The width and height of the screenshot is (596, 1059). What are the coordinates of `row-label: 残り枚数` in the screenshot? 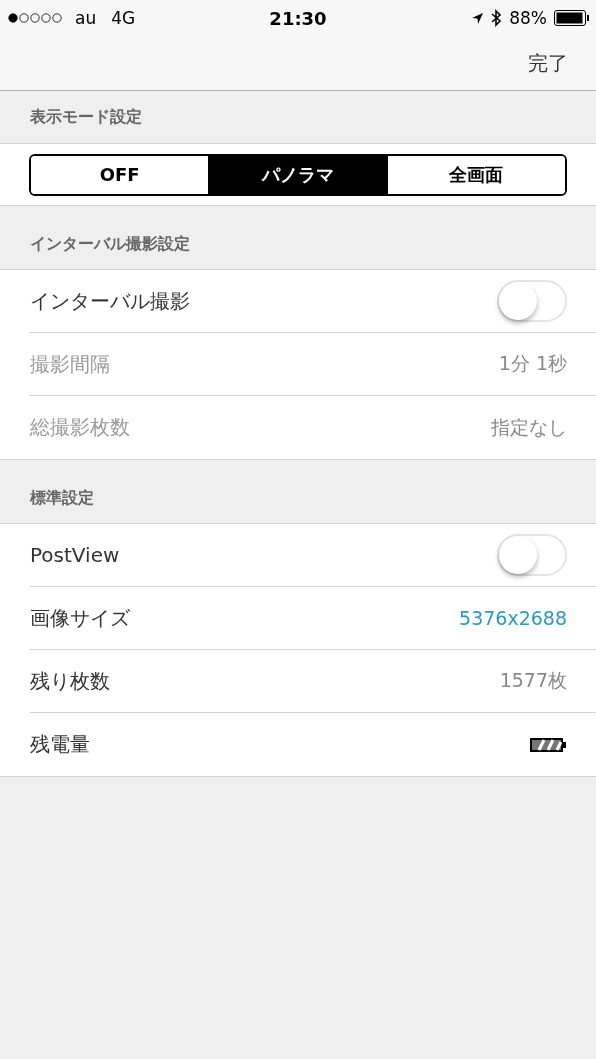 It's located at (70, 681).